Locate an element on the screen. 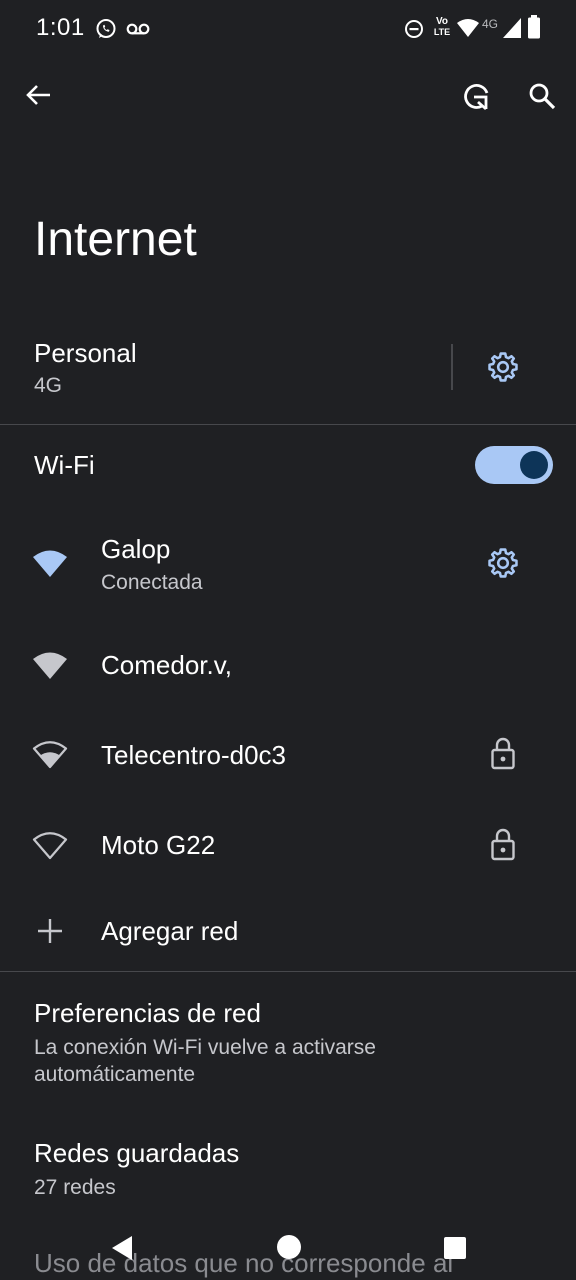 The width and height of the screenshot is (576, 1280). 4g-icon: 4G is located at coordinates (490, 24).